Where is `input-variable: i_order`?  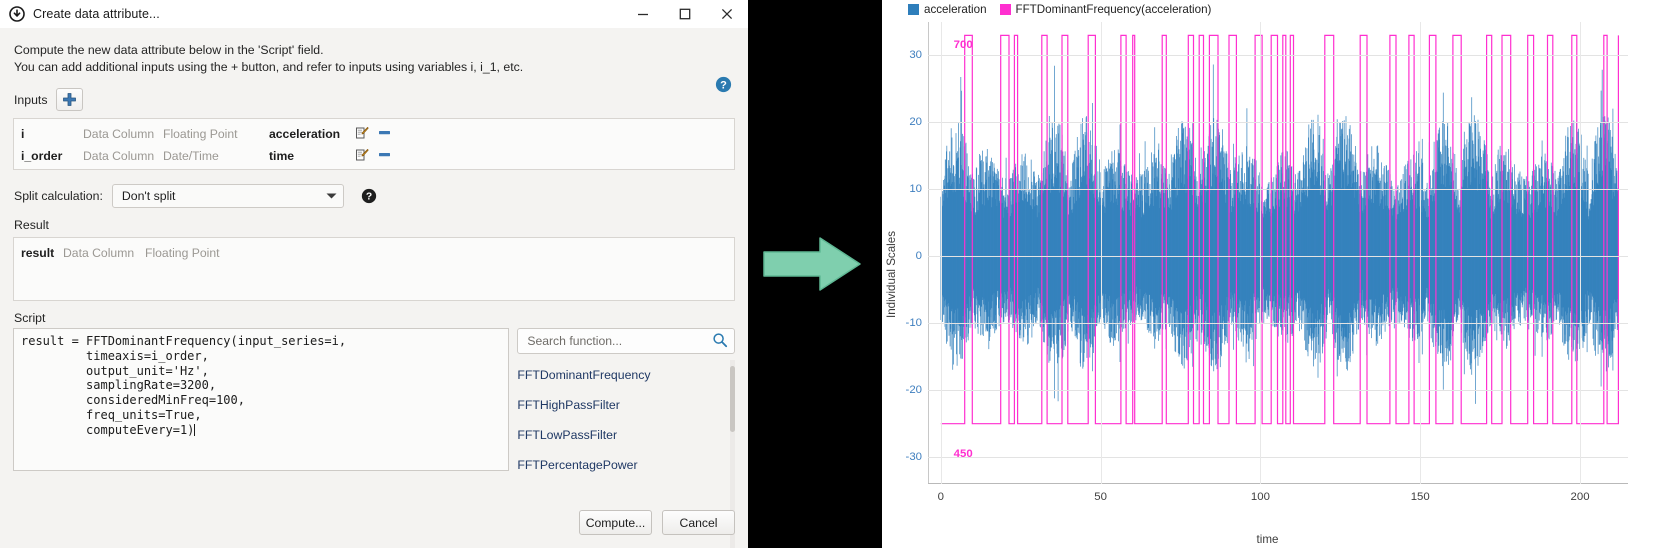
input-variable: i_order is located at coordinates (42, 156).